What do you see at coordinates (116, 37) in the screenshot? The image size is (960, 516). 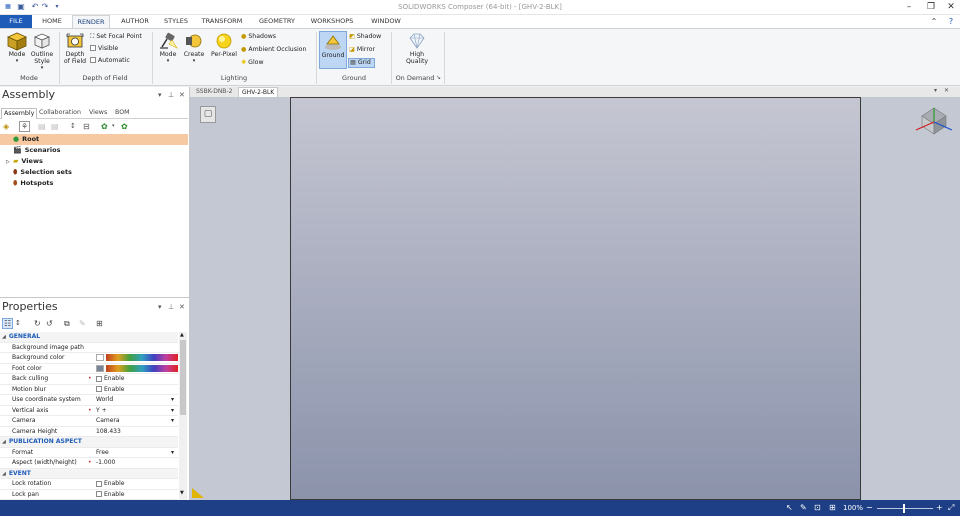 I see `set-focal-point-button: ⛶ Set Focal Point` at bounding box center [116, 37].